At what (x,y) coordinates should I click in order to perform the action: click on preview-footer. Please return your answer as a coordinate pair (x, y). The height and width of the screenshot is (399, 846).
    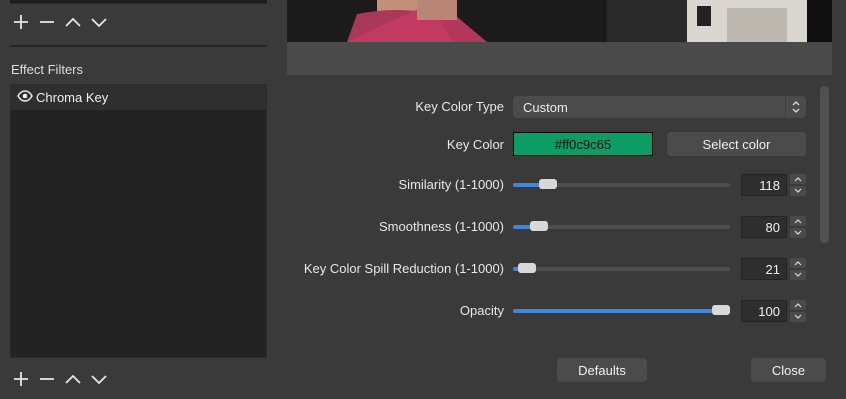
    Looking at the image, I should click on (559, 58).